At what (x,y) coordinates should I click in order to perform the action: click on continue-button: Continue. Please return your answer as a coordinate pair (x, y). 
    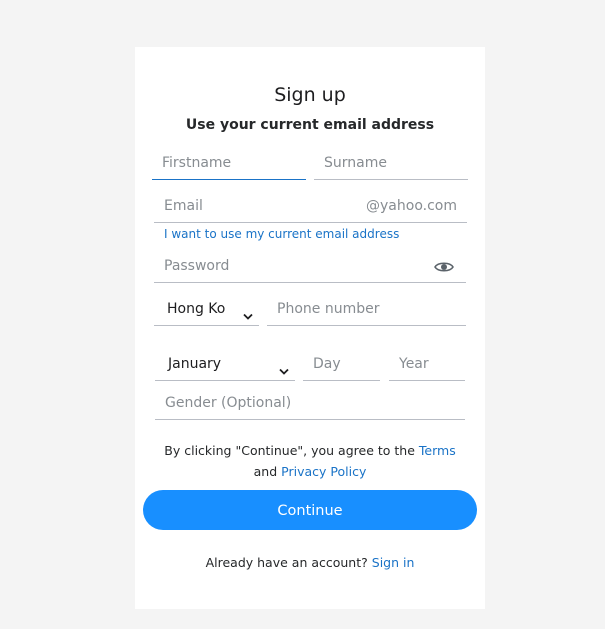
    Looking at the image, I should click on (310, 510).